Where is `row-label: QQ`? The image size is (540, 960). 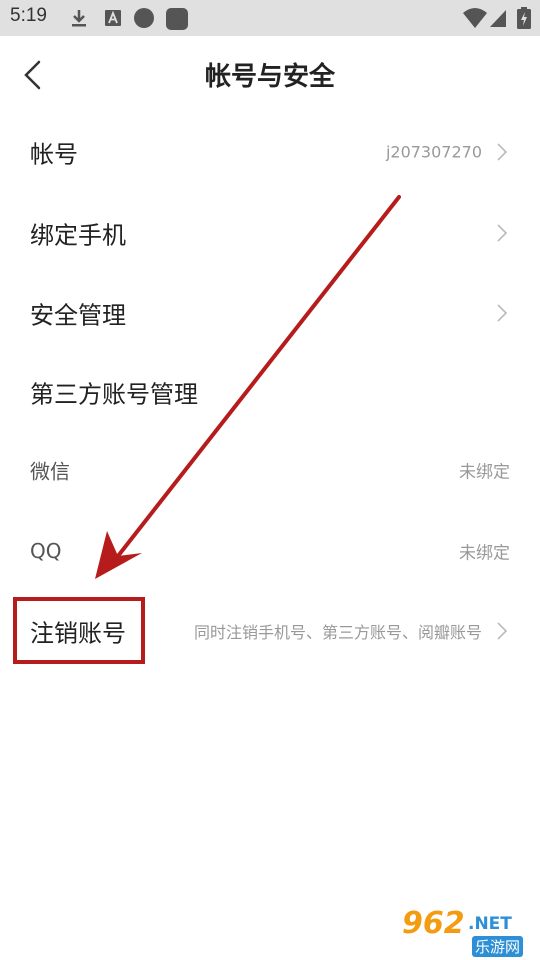
row-label: QQ is located at coordinates (46, 551).